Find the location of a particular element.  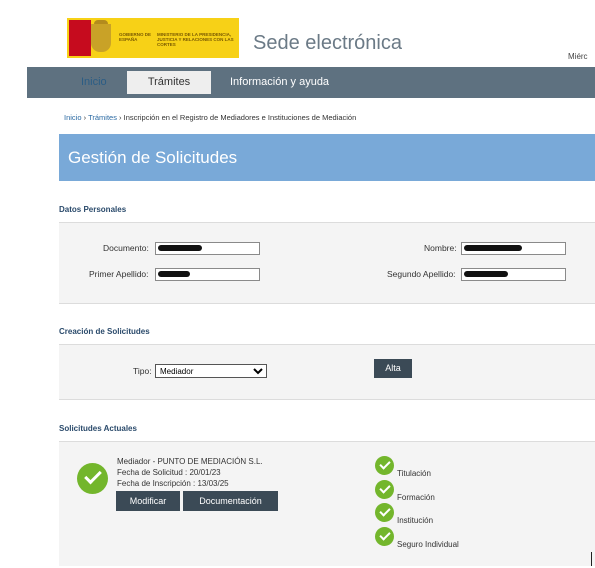

date-text: Miérc is located at coordinates (578, 56).